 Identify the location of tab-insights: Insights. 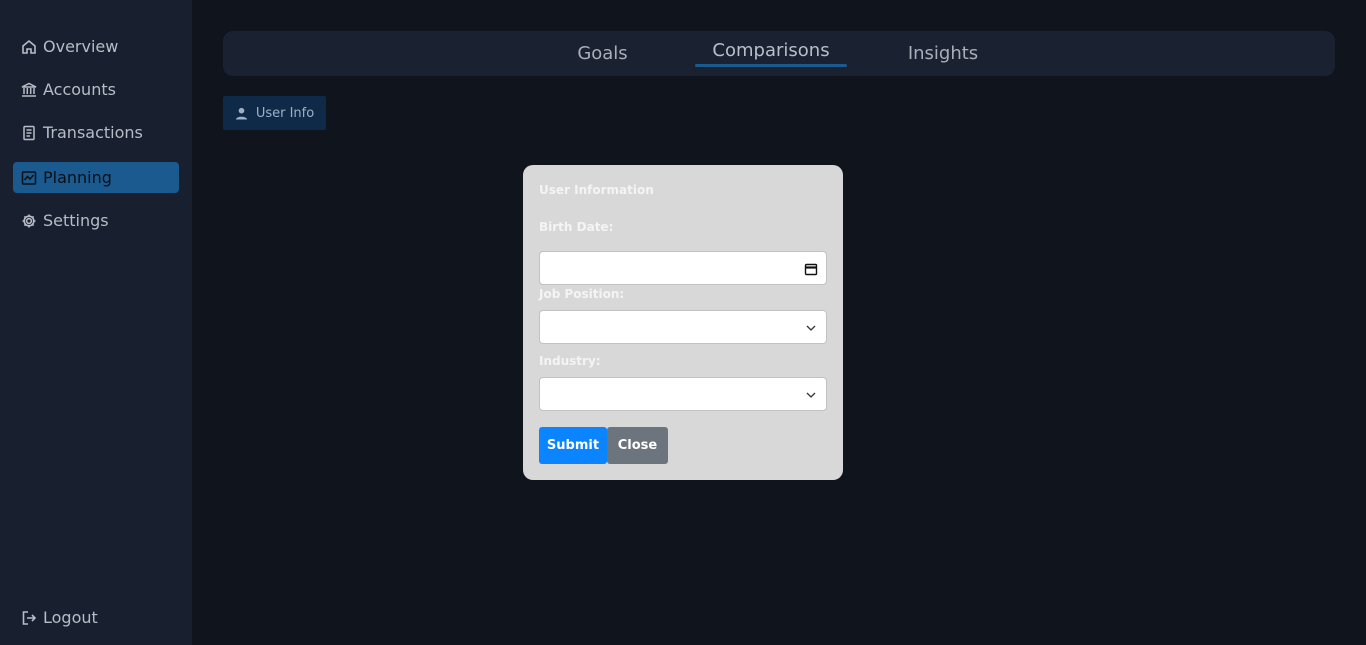
(943, 53).